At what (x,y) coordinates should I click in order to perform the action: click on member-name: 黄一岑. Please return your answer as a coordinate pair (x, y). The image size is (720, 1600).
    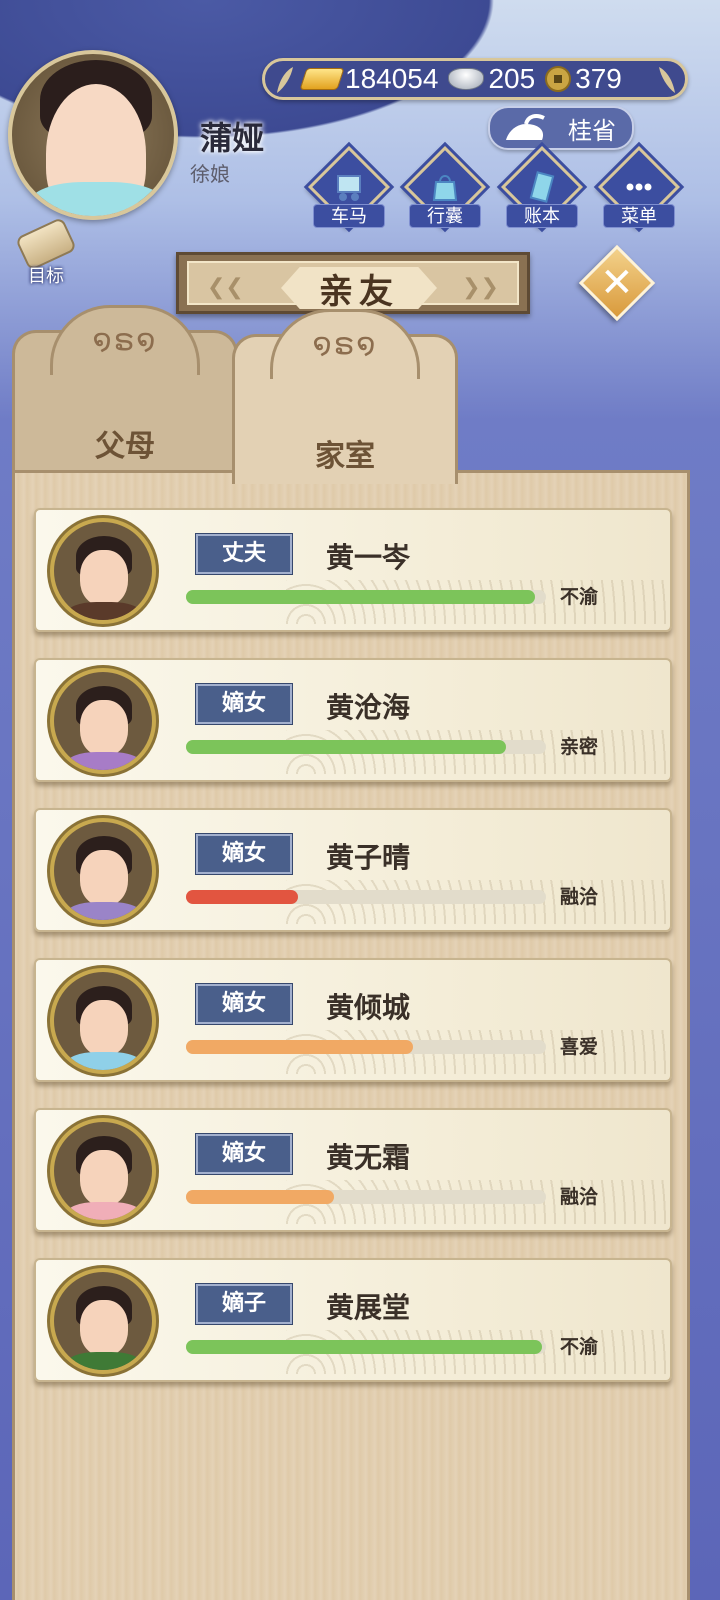
    Looking at the image, I should click on (368, 557).